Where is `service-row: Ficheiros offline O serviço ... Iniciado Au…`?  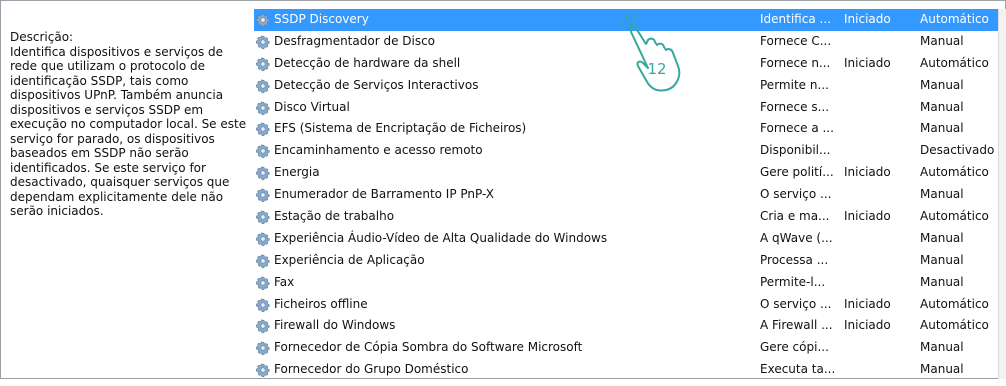 service-row: Ficheiros offline O serviço ... Iniciado Au… is located at coordinates (626, 305).